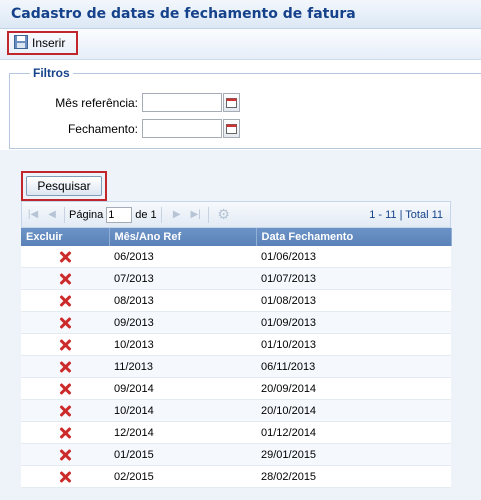 This screenshot has width=481, height=500. What do you see at coordinates (353, 300) in the screenshot?
I see `data-fechamento-cell: 01/08/2013` at bounding box center [353, 300].